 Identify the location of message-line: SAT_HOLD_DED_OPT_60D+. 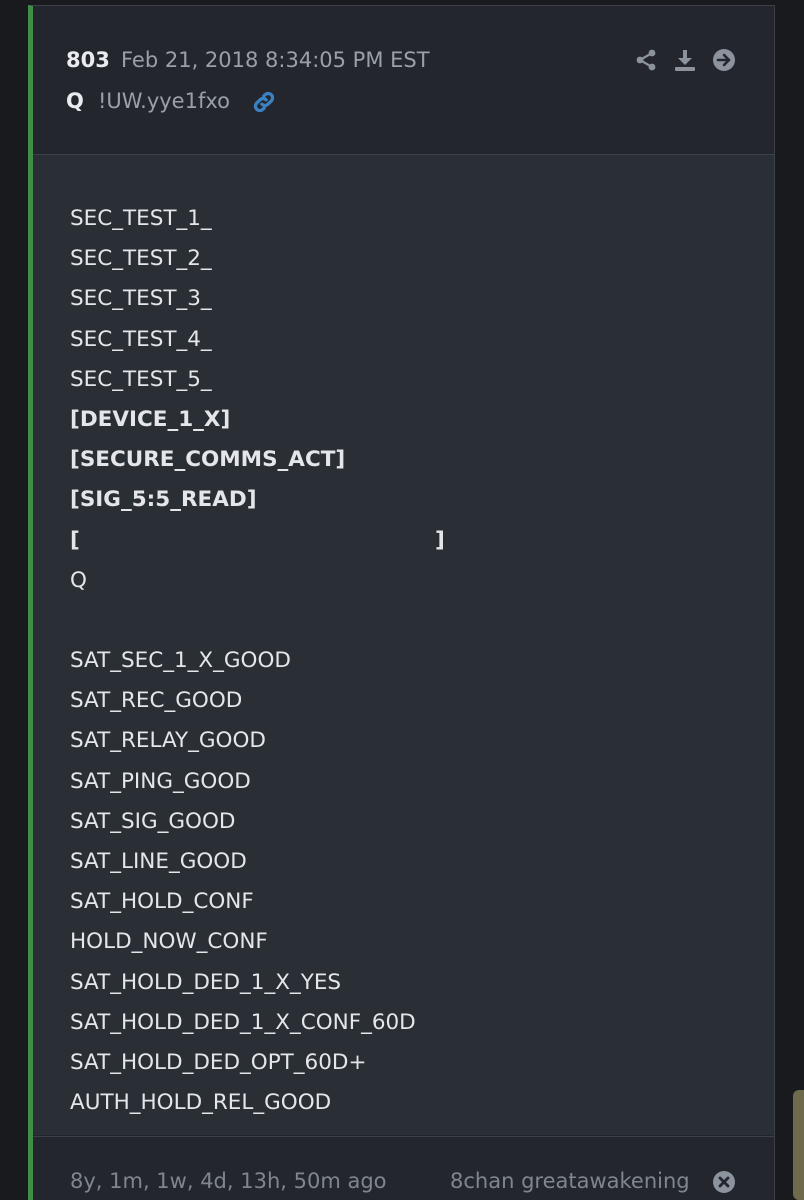
(218, 1062).